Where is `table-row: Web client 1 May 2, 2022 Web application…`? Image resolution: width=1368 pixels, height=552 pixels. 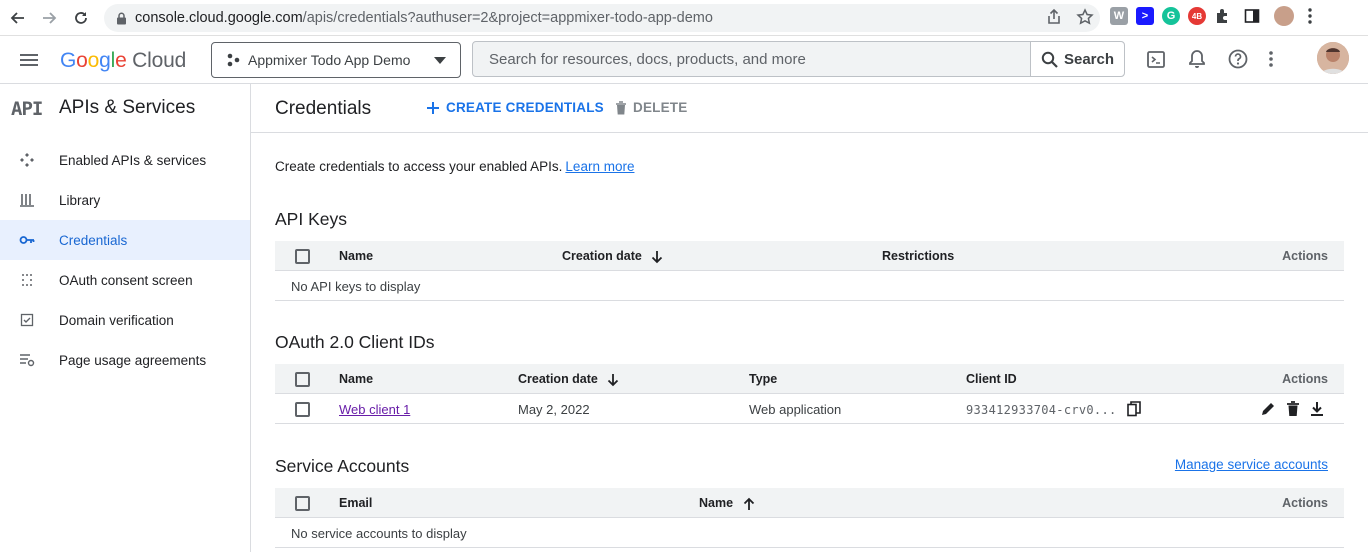
table-row: Web client 1 May 2, 2022 Web application… is located at coordinates (809, 409).